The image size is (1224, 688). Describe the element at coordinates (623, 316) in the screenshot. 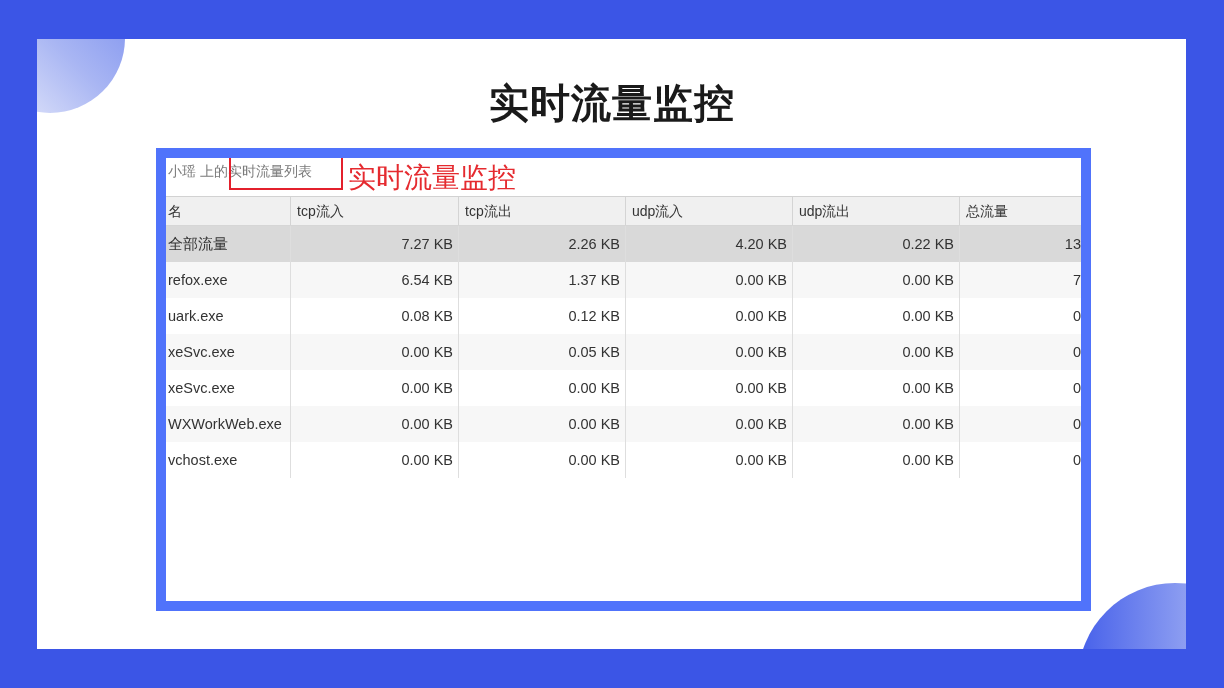

I see `table-row: uark.exe 0.08 KB 0.12 KB 0.00 KB 0.00 KB 0` at that location.